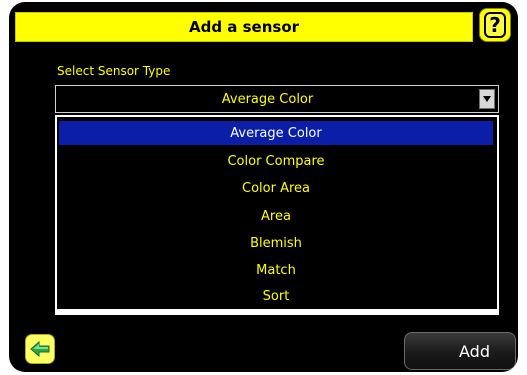 This screenshot has height=375, width=527. I want to click on option-area: Area, so click(276, 216).